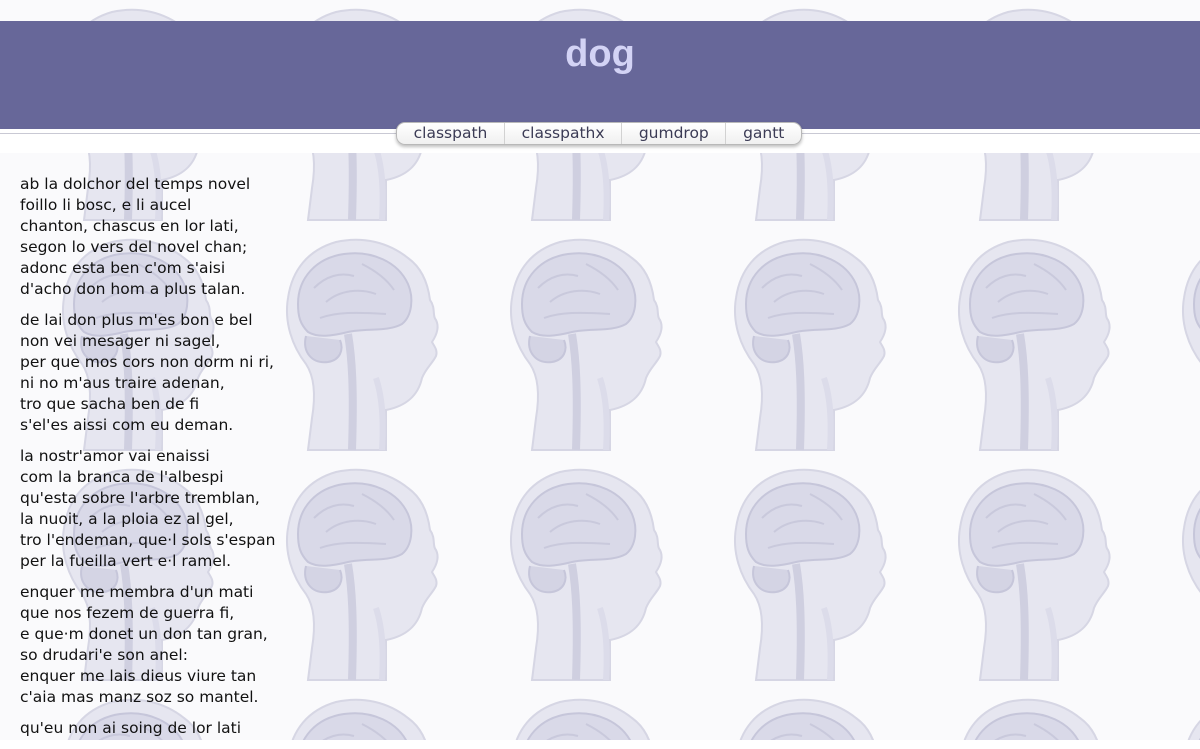 This screenshot has height=749, width=1200. I want to click on poem-line: so drudari'e son anel:, so click(104, 655).